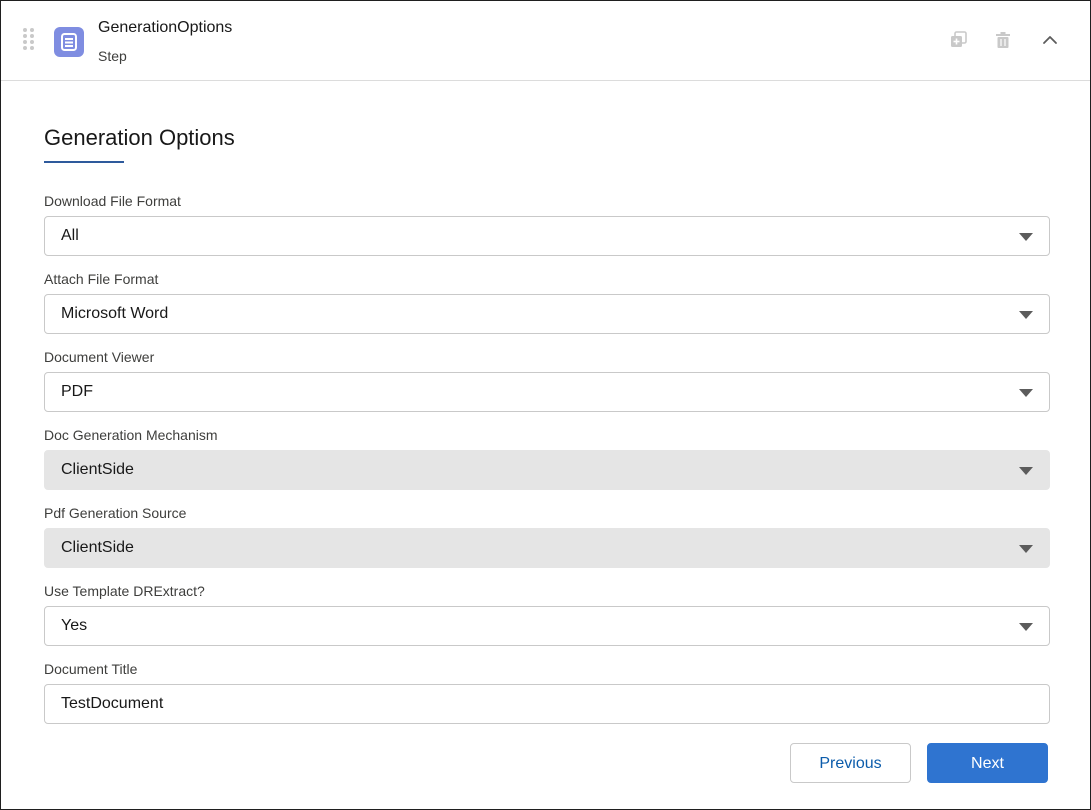 The image size is (1091, 810). Describe the element at coordinates (850, 763) in the screenshot. I see `previous-button: Previous` at that location.